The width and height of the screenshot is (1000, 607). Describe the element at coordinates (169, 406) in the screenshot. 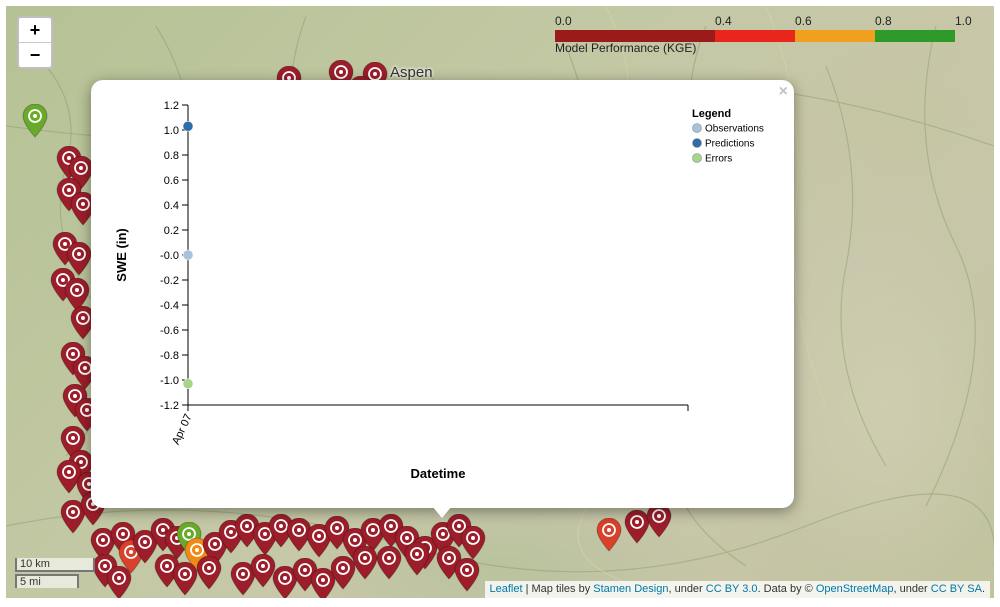

I see `y-tick-label: -1.2` at that location.